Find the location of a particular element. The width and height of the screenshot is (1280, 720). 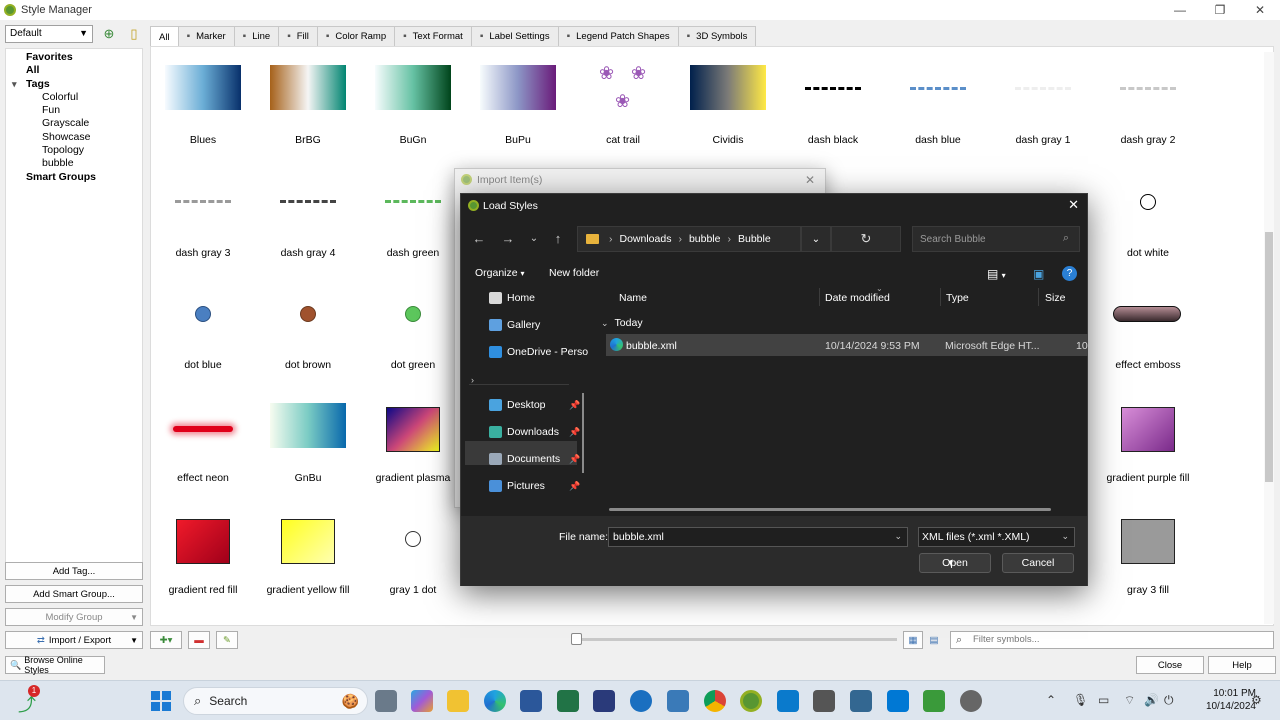

tab-label-settings: ▪ Label Settings is located at coordinates (514, 36).